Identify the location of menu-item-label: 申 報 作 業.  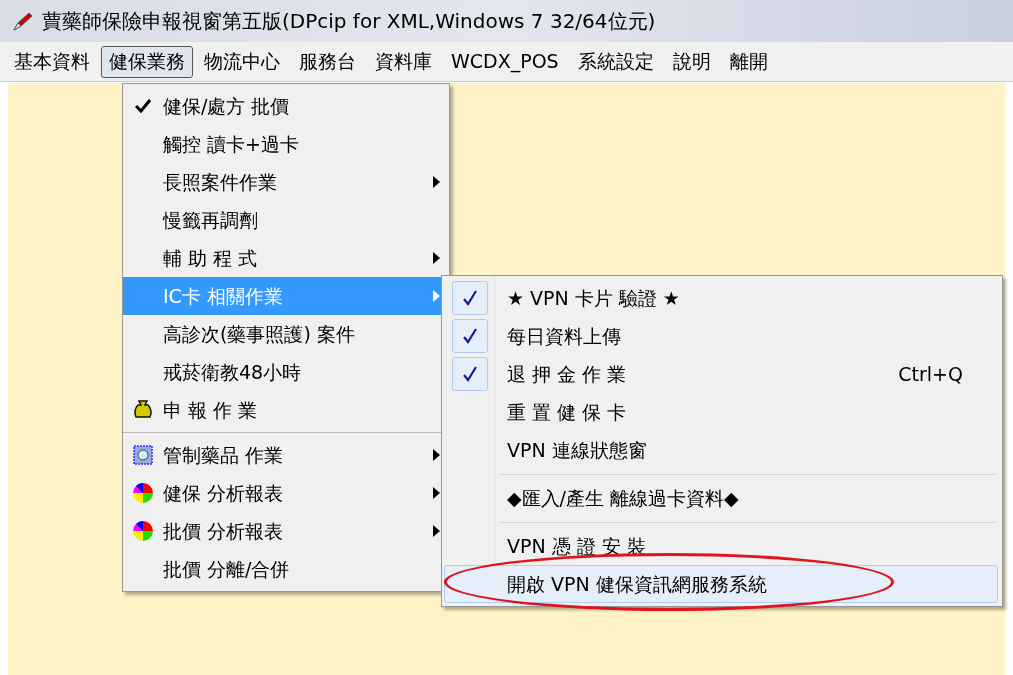
(211, 410).